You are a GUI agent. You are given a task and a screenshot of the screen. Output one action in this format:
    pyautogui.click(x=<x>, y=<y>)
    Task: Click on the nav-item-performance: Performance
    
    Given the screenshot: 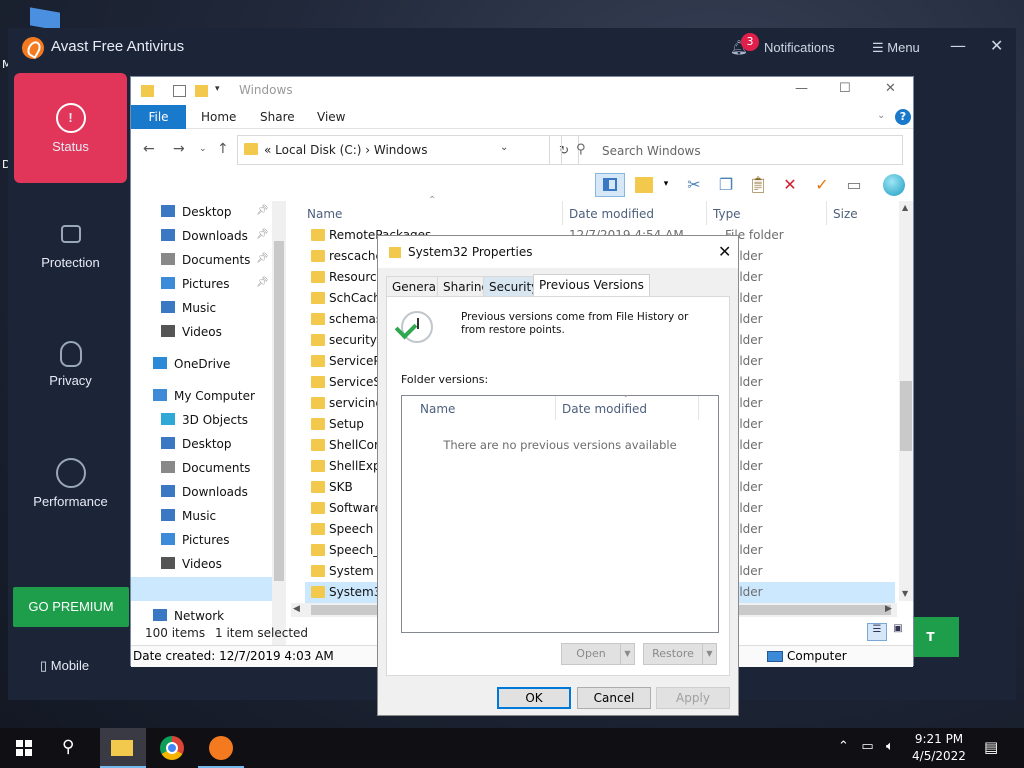 What is the action you would take?
    pyautogui.click(x=70, y=513)
    